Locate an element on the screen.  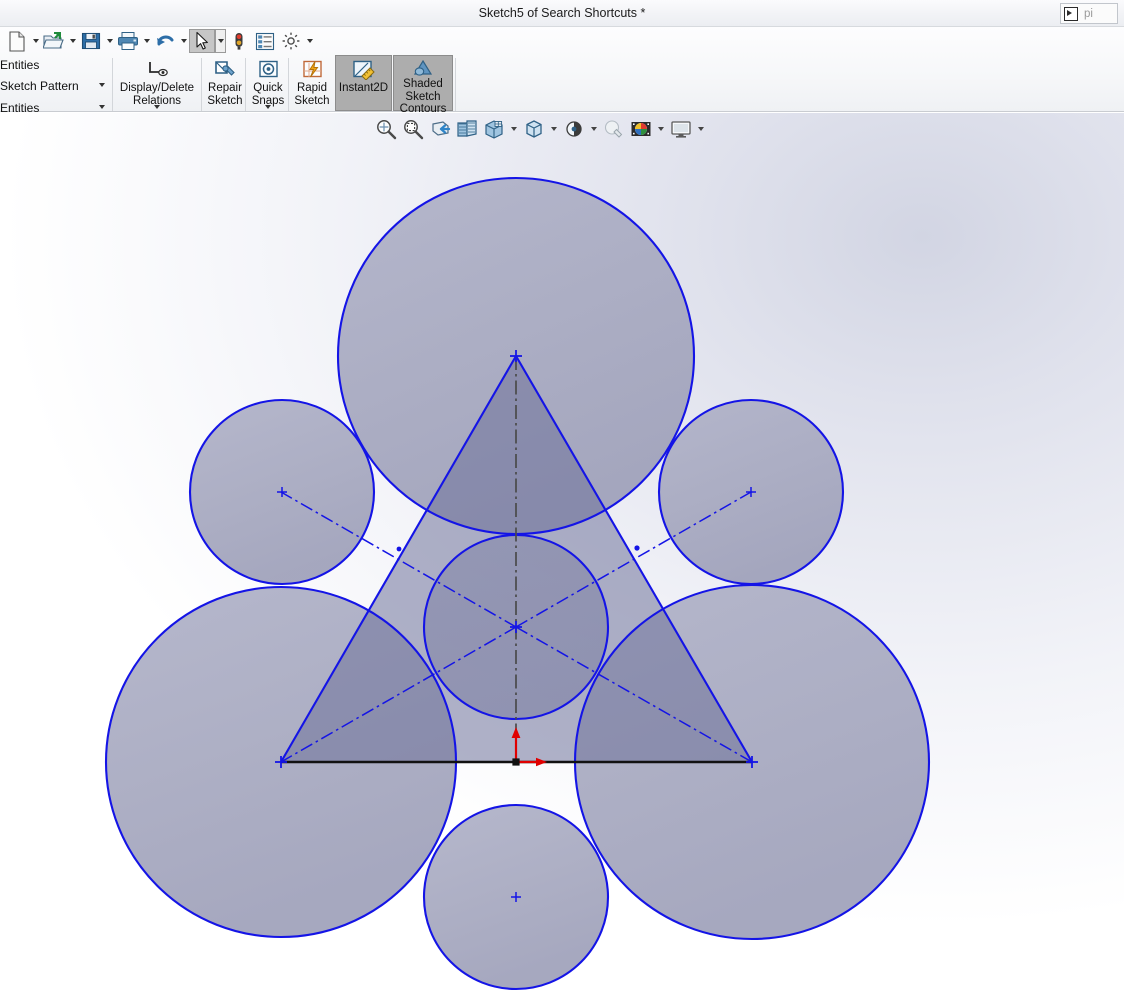
ribbon-button-display-delete-relations: Display/Delete Relations is located at coordinates (157, 83).